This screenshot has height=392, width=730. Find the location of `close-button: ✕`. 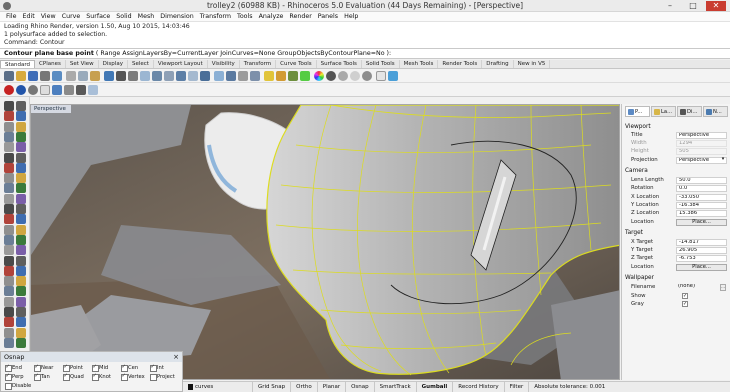

close-button: ✕ is located at coordinates (716, 6).